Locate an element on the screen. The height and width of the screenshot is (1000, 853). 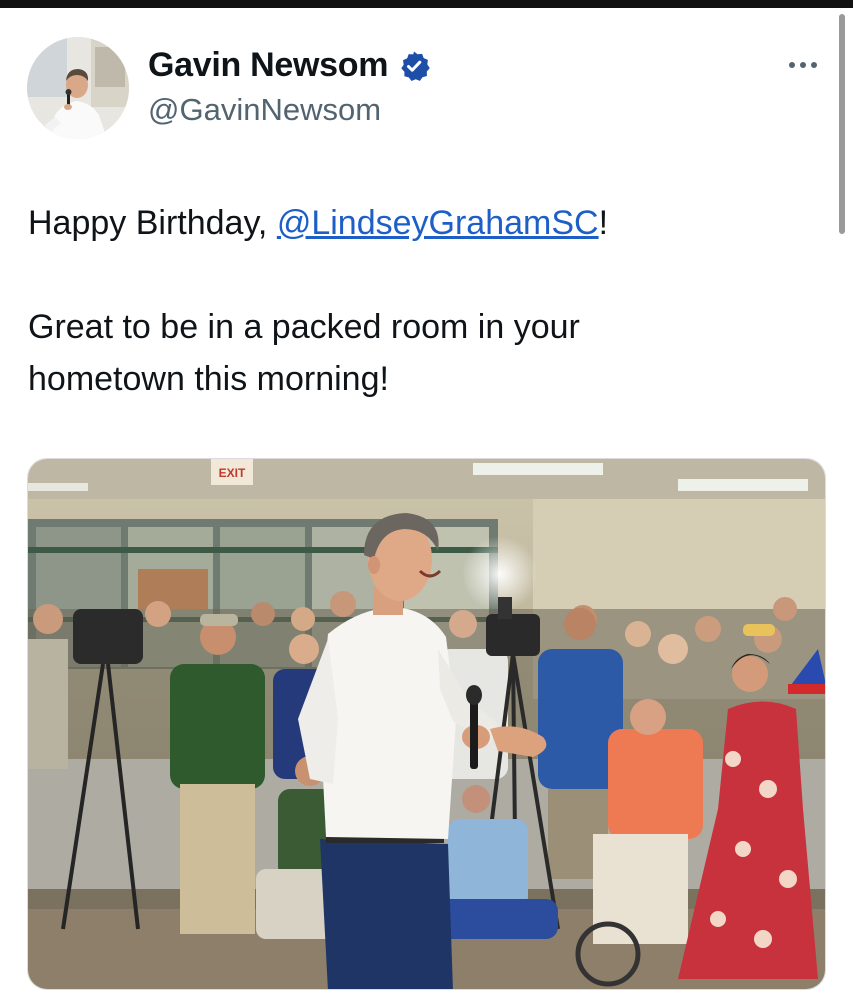
tweet-line-room-b: hometown this morning! is located at coordinates (208, 379).